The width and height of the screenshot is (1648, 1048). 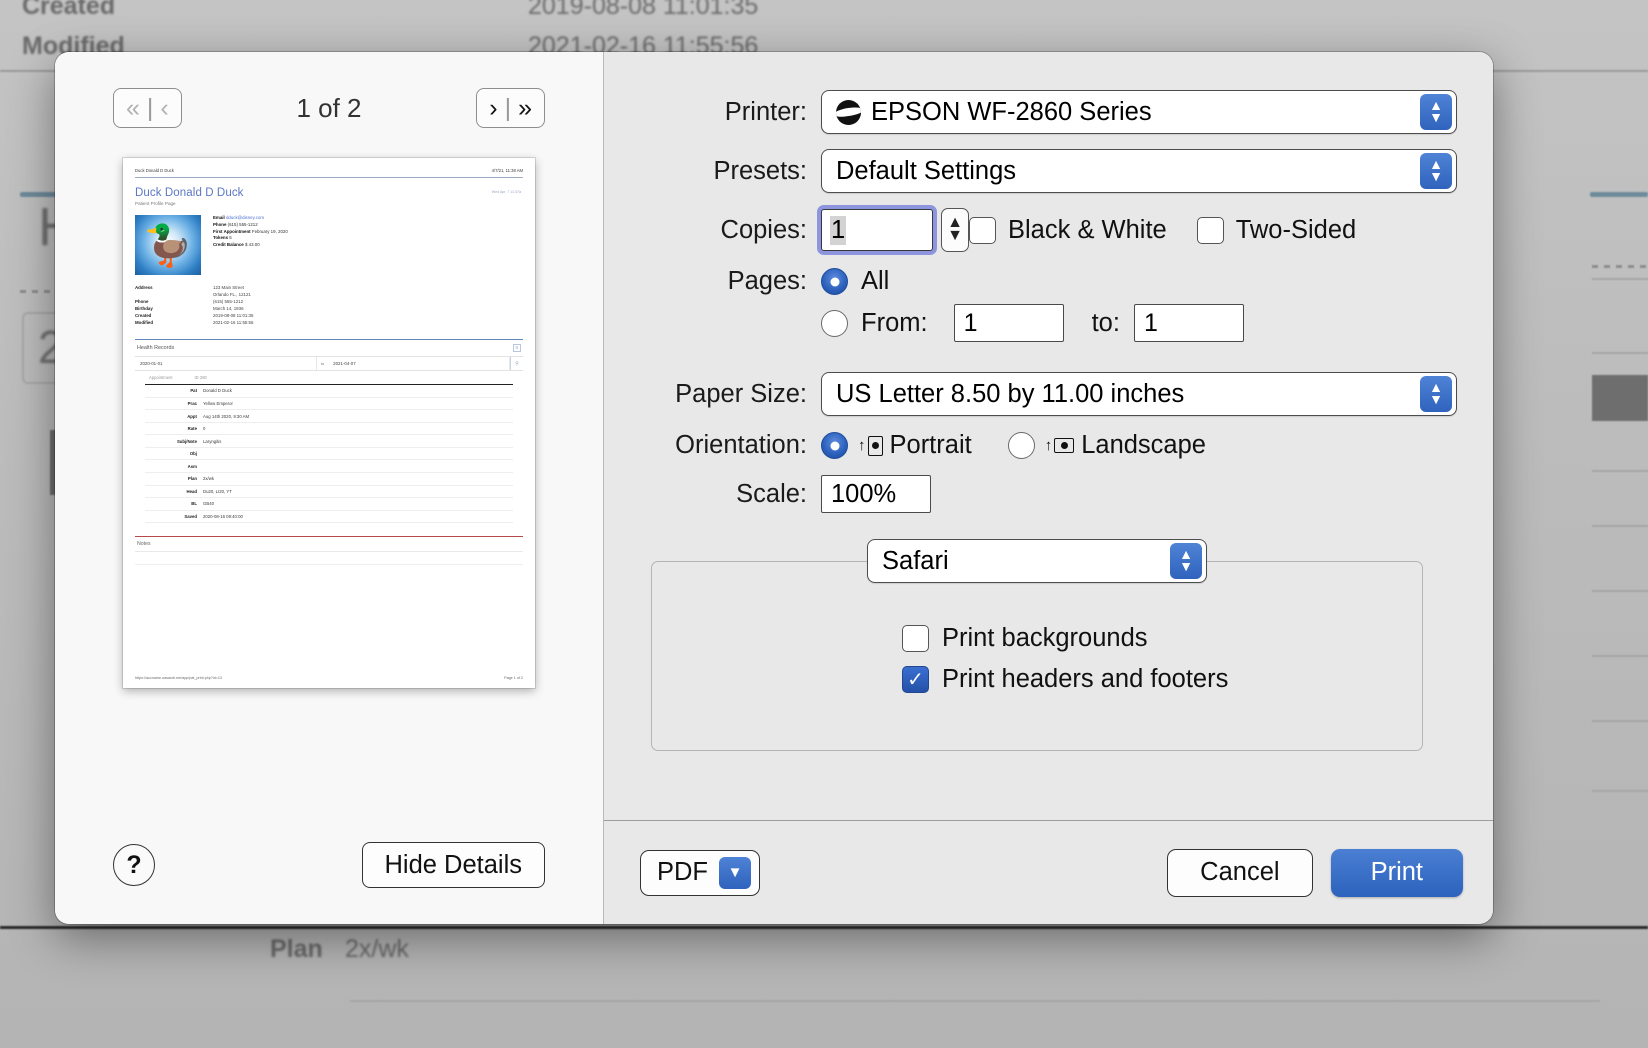 What do you see at coordinates (228, 309) in the screenshot?
I see `field-value: March 14, 1936` at bounding box center [228, 309].